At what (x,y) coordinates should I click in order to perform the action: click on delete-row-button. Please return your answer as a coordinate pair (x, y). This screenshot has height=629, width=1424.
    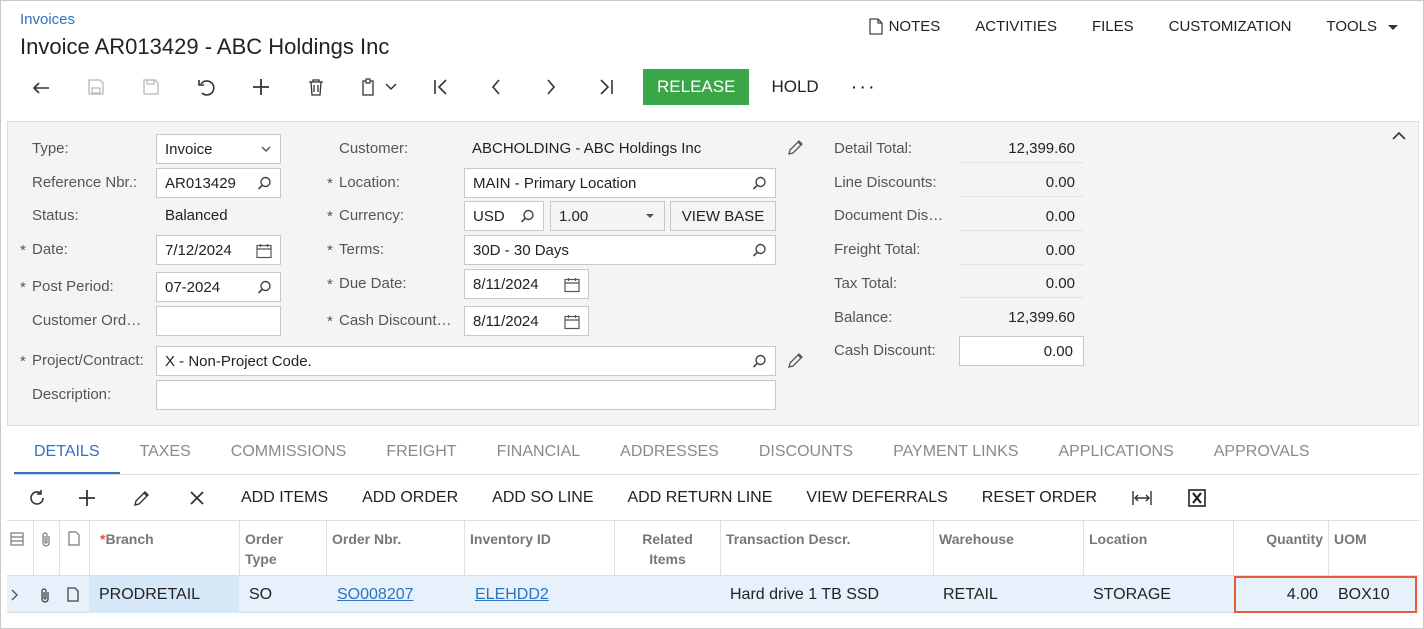
    Looking at the image, I should click on (196, 498).